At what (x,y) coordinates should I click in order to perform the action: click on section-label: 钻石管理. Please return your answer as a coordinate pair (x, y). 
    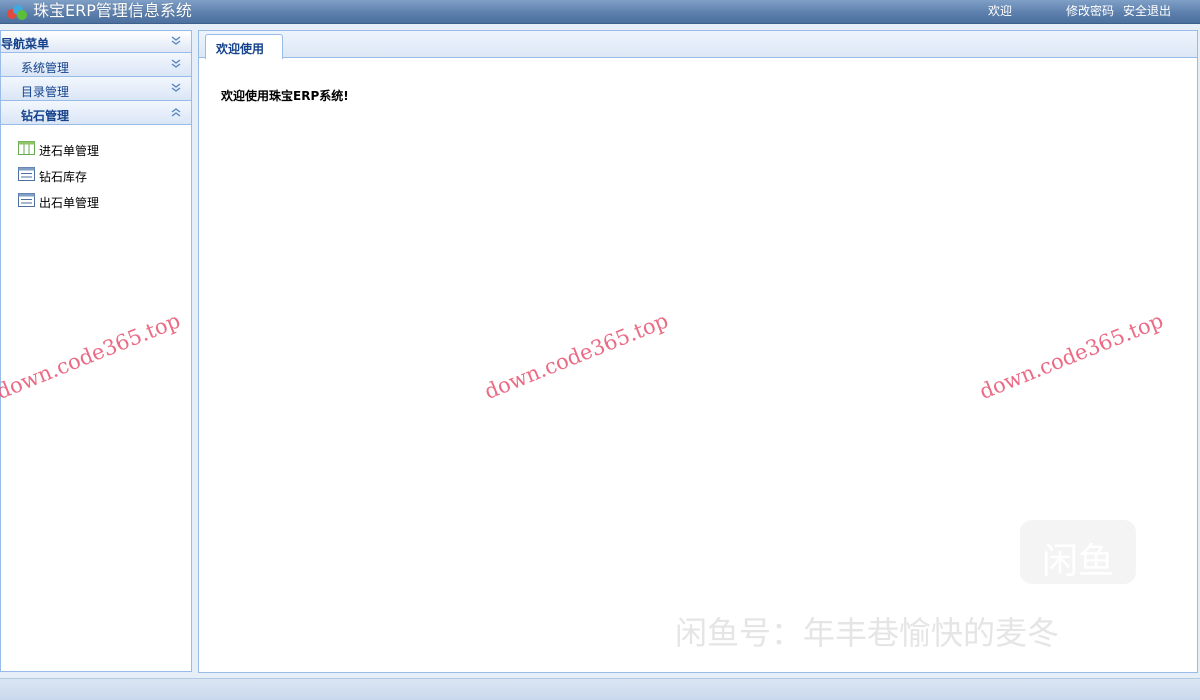
    Looking at the image, I should click on (45, 116).